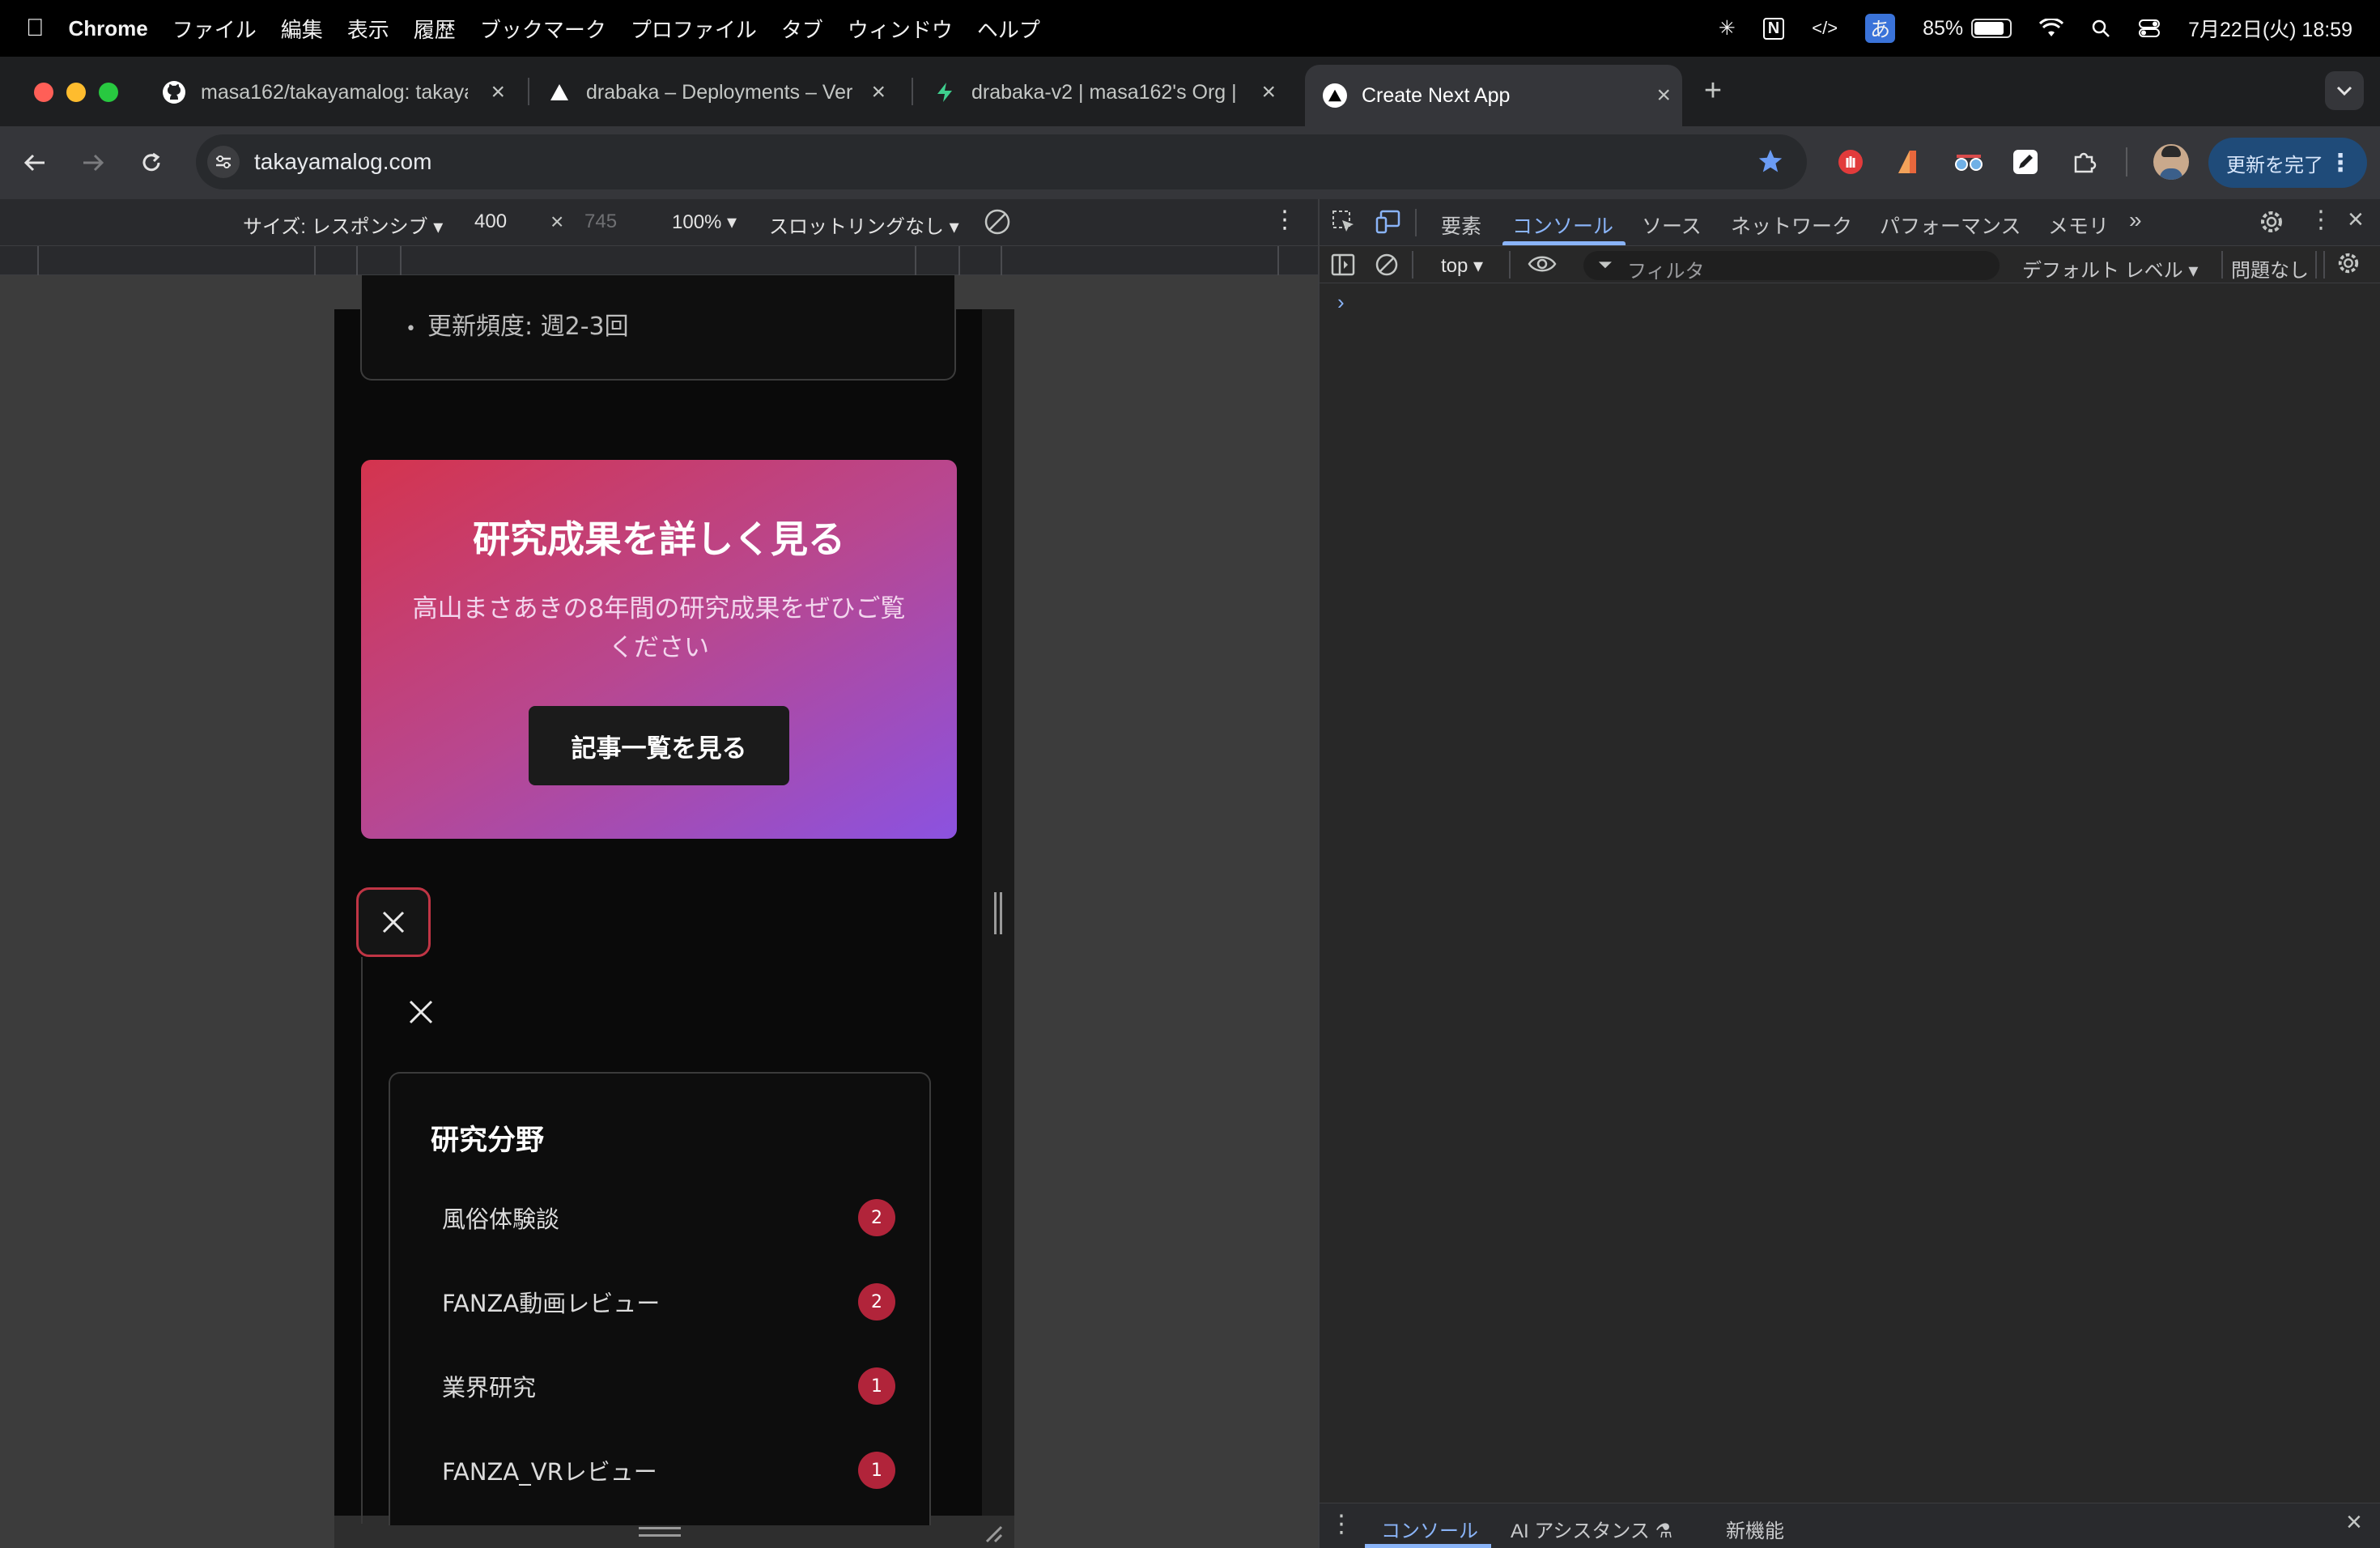 Image resolution: width=2380 pixels, height=1548 pixels. Describe the element at coordinates (43, 92) in the screenshot. I see `close-window-button` at that location.